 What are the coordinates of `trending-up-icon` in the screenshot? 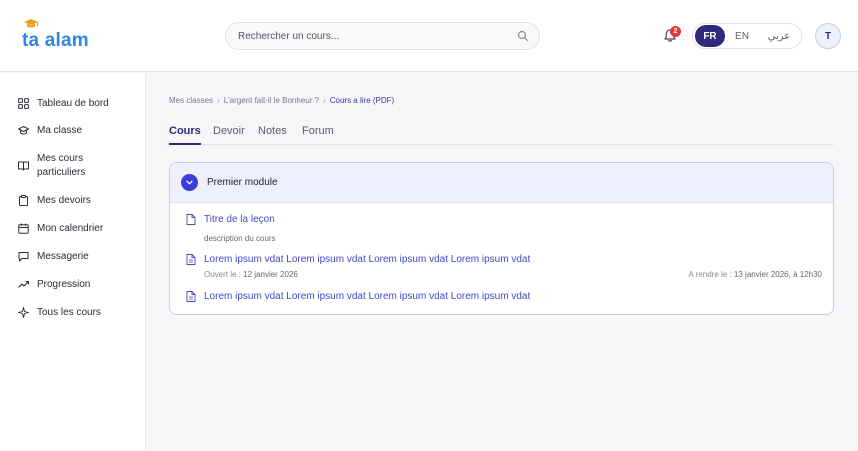 It's located at (23, 284).